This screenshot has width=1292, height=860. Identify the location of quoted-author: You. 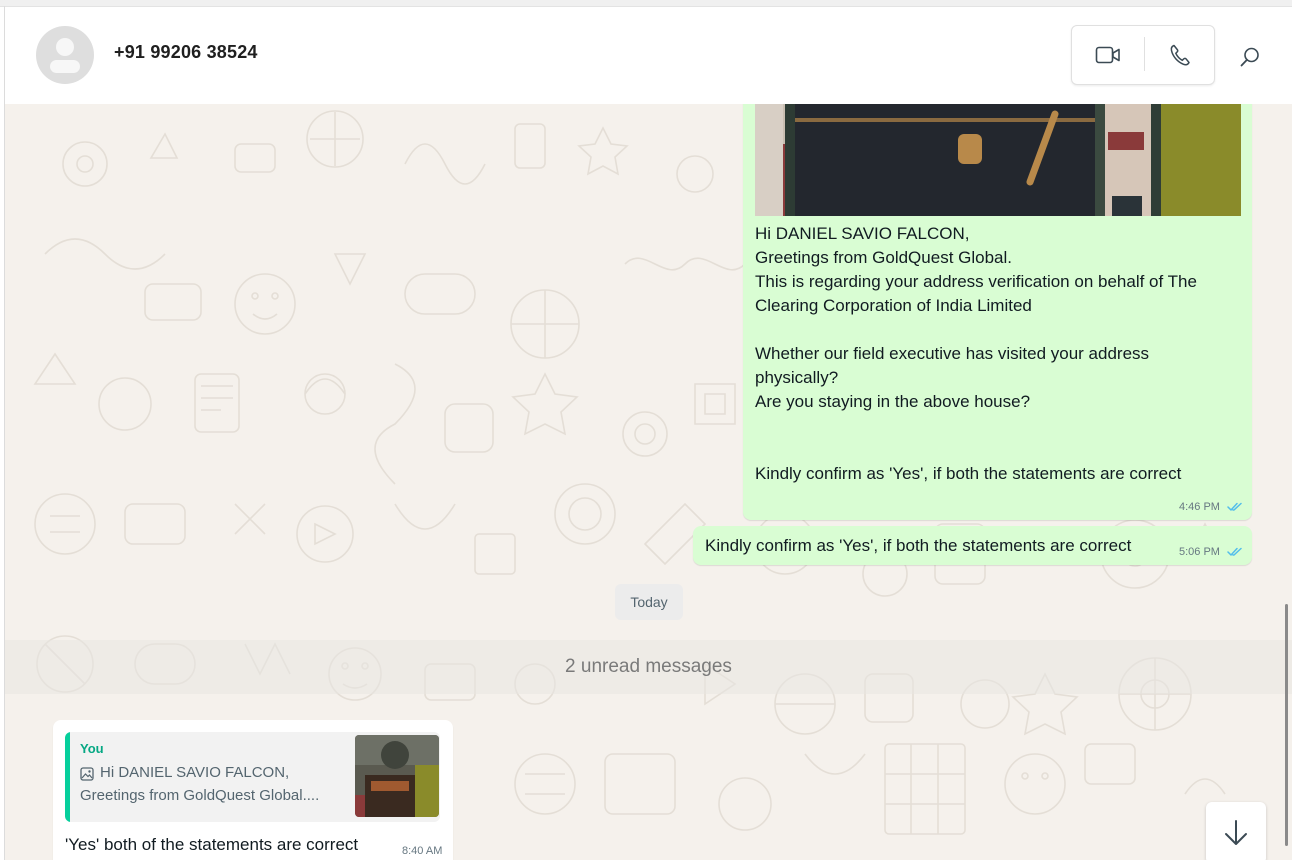
(92, 748).